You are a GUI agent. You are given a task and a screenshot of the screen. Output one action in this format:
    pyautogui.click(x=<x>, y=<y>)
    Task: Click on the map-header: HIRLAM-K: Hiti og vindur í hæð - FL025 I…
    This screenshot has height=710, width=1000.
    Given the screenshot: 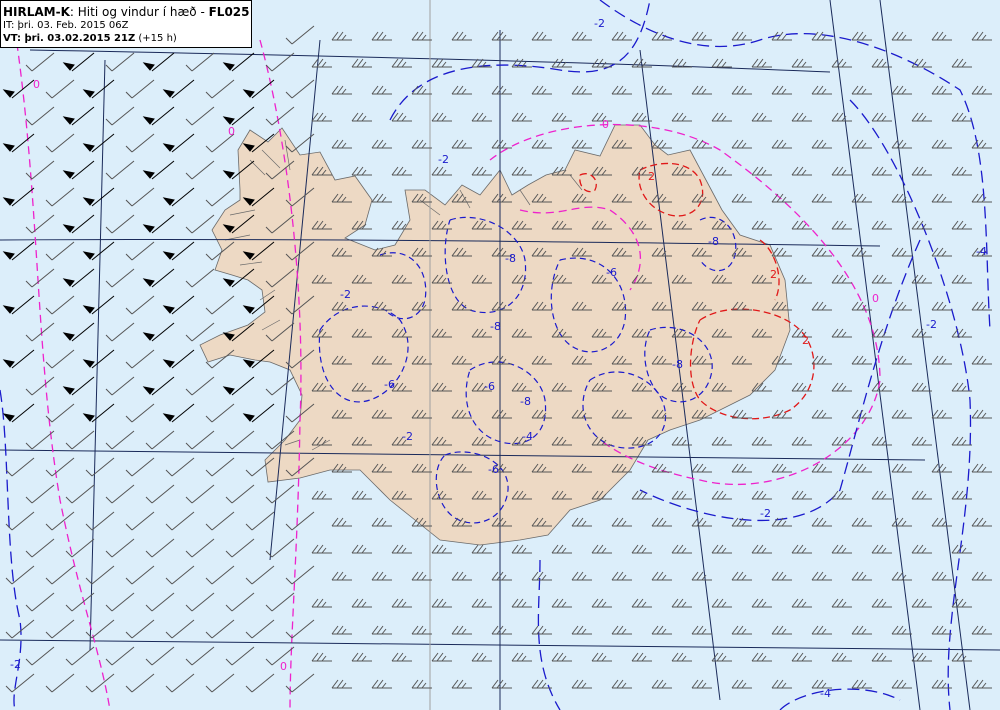 What is the action you would take?
    pyautogui.click(x=126, y=24)
    